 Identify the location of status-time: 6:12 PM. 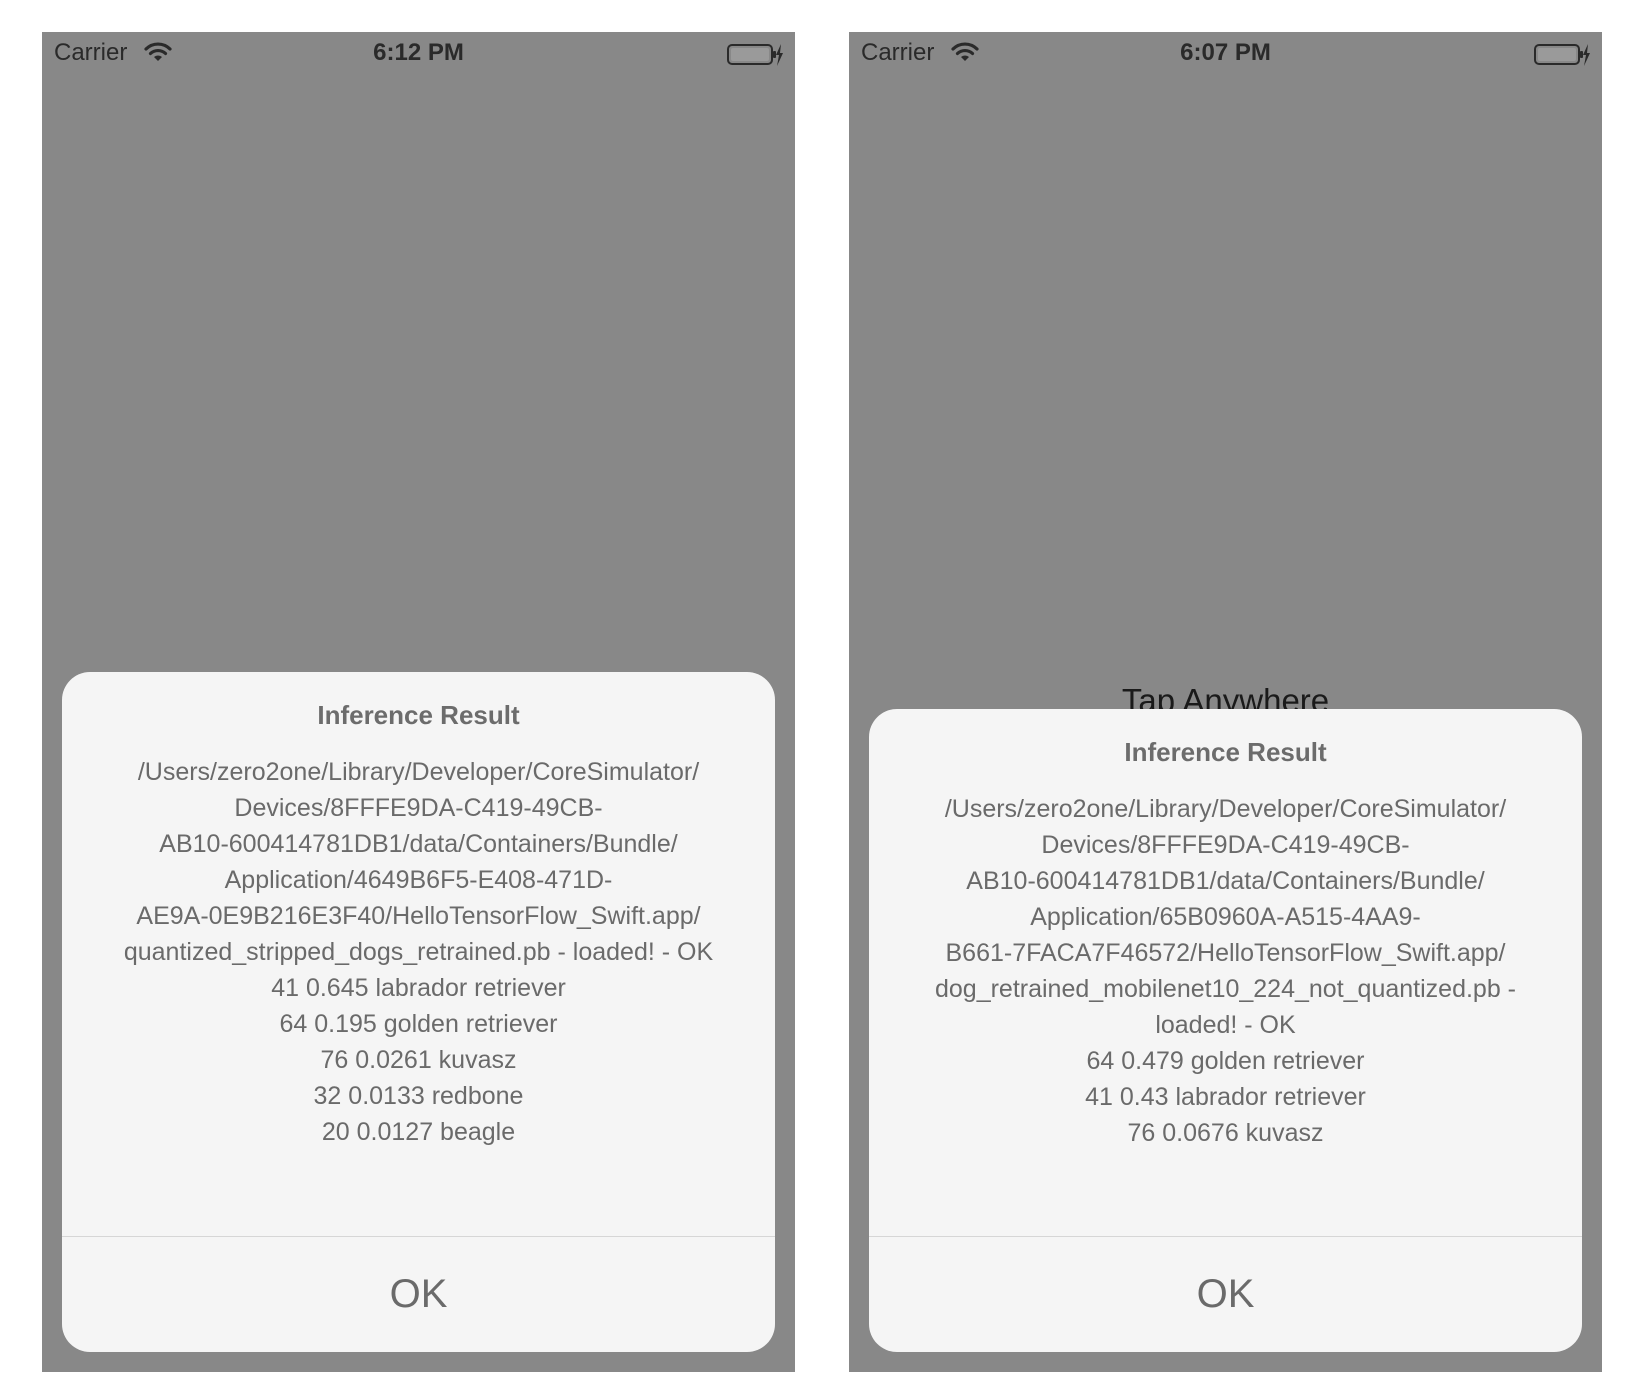
(418, 52).